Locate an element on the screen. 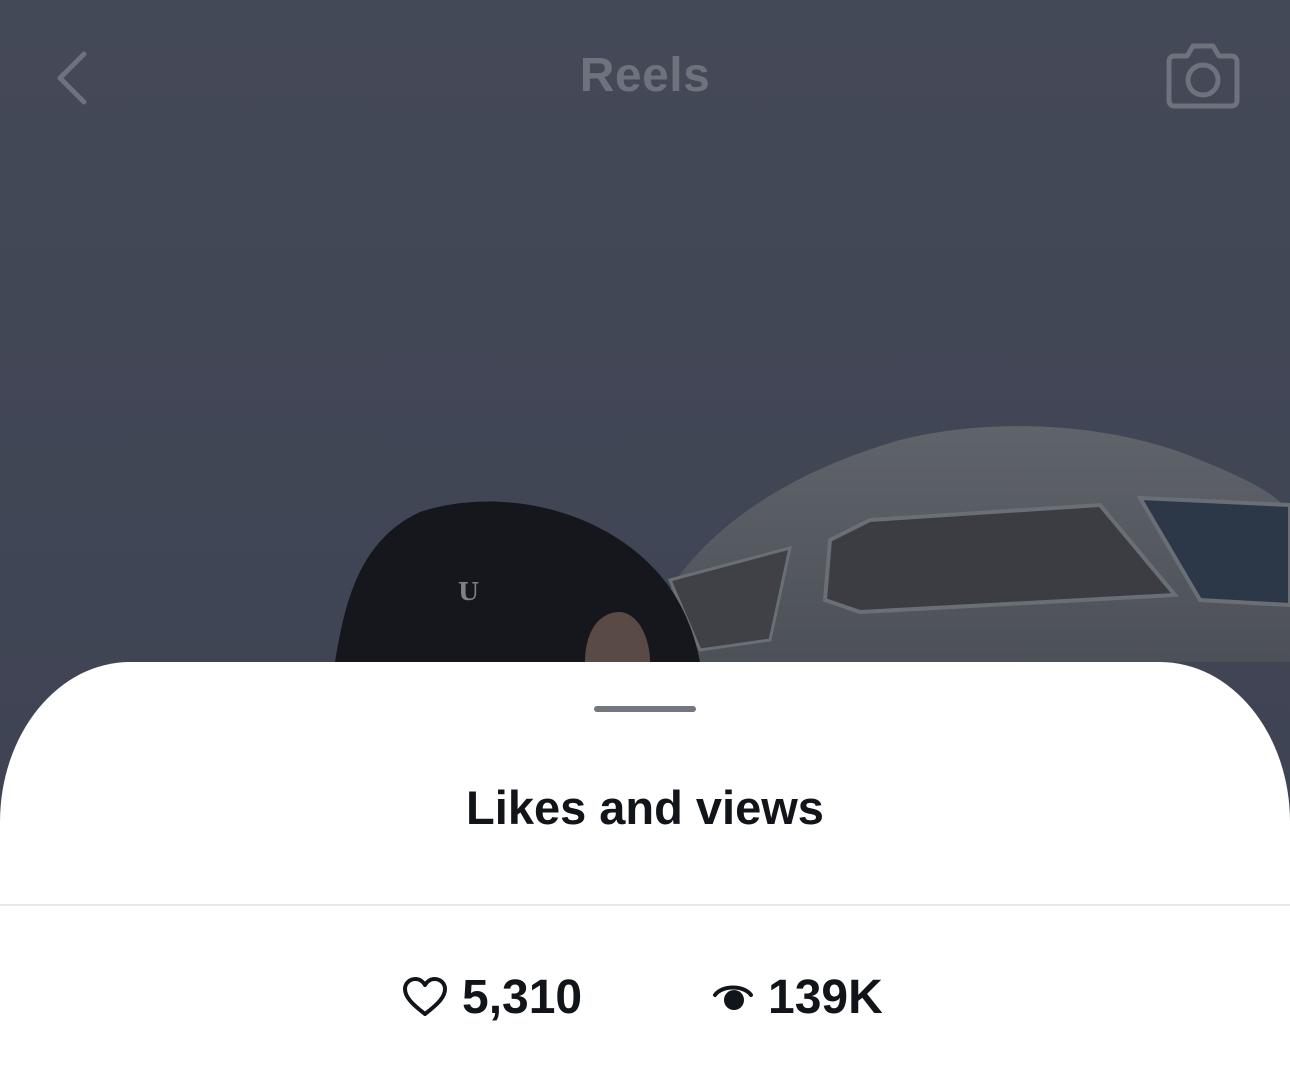  sheet-divider is located at coordinates (645, 905).